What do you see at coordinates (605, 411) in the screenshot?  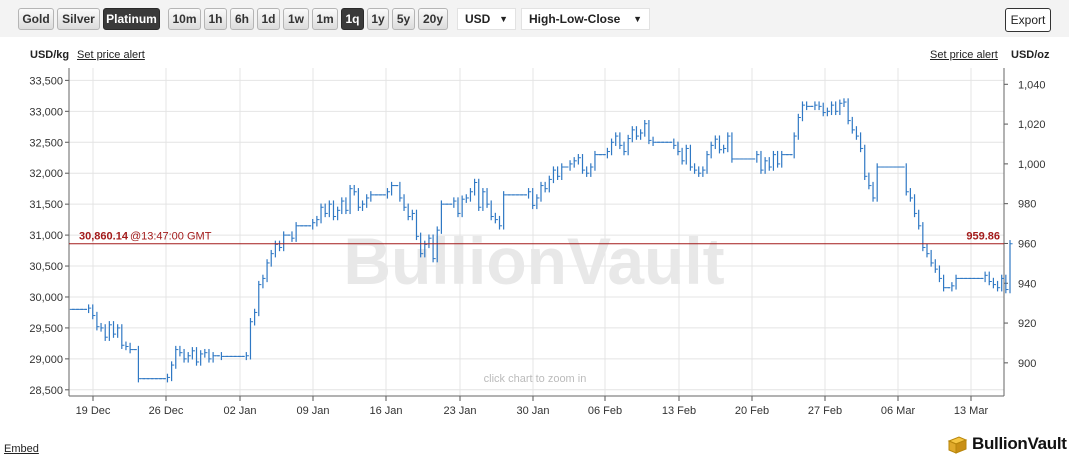 I see `x-tick-label: 06 Feb` at bounding box center [605, 411].